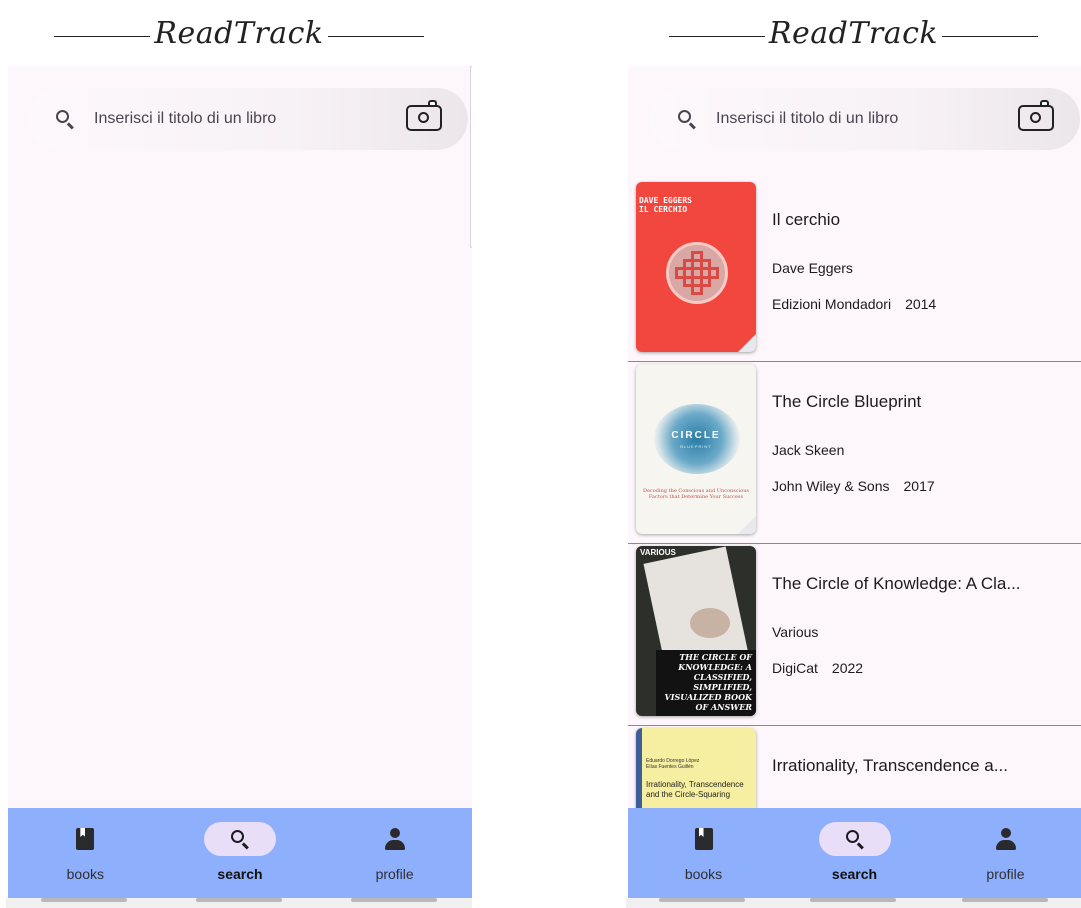  I want to click on book-title: The Circle Blueprint, so click(847, 401).